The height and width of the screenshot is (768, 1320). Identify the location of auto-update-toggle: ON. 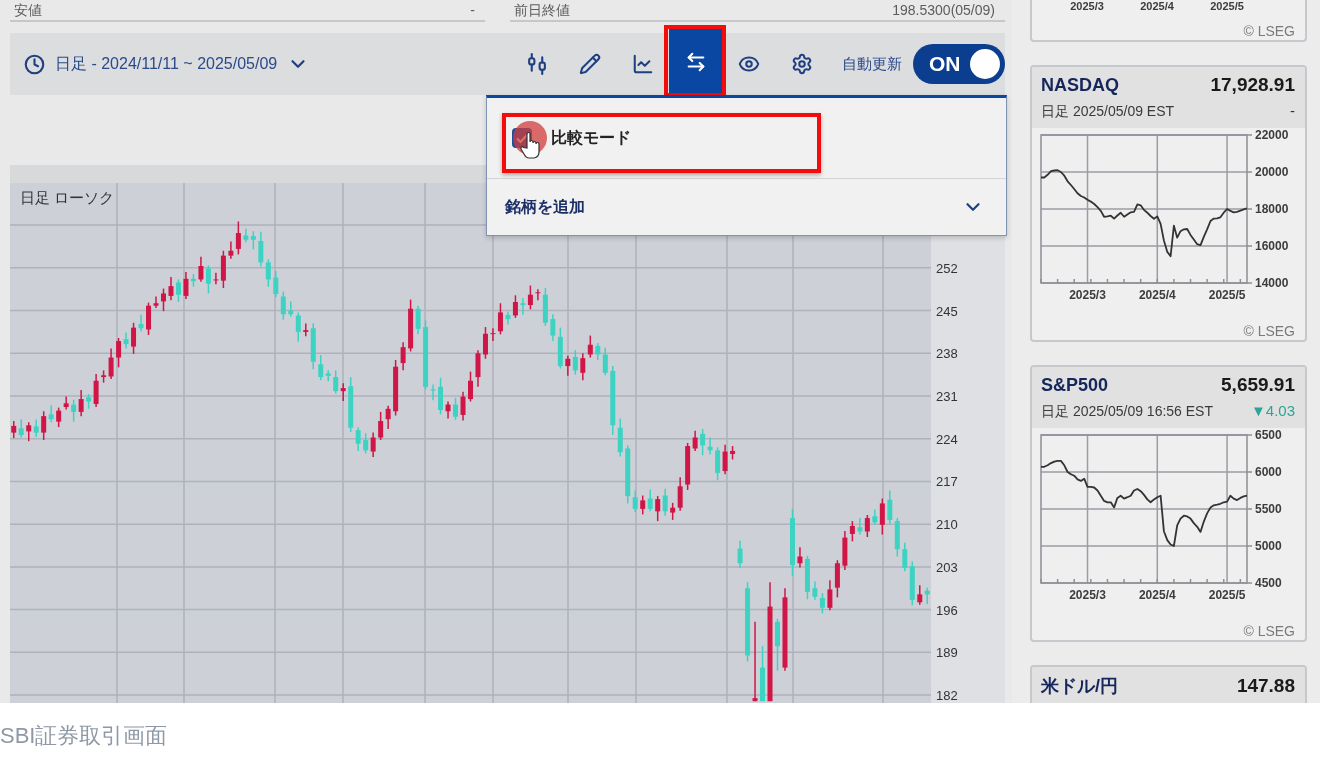
(959, 64).